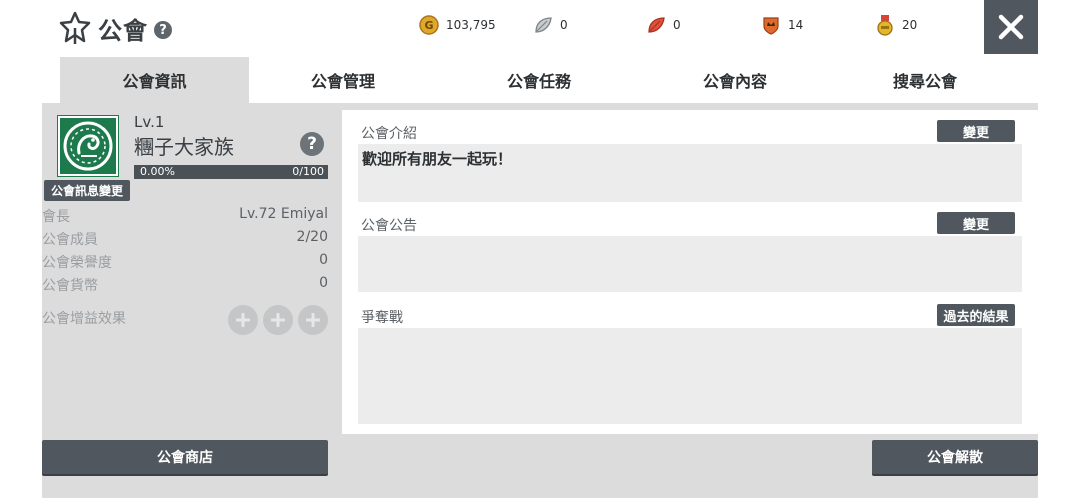  I want to click on guild-logo, so click(88, 146).